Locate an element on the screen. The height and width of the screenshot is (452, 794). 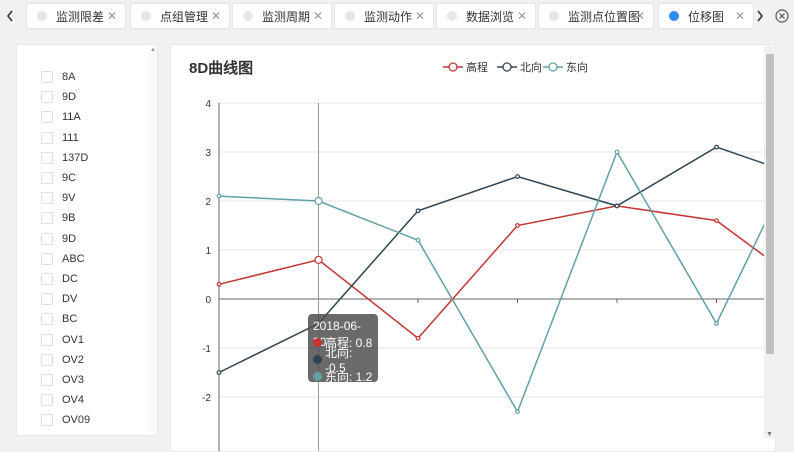
tab-5: 监测点位置图 ✕ is located at coordinates (596, 16).